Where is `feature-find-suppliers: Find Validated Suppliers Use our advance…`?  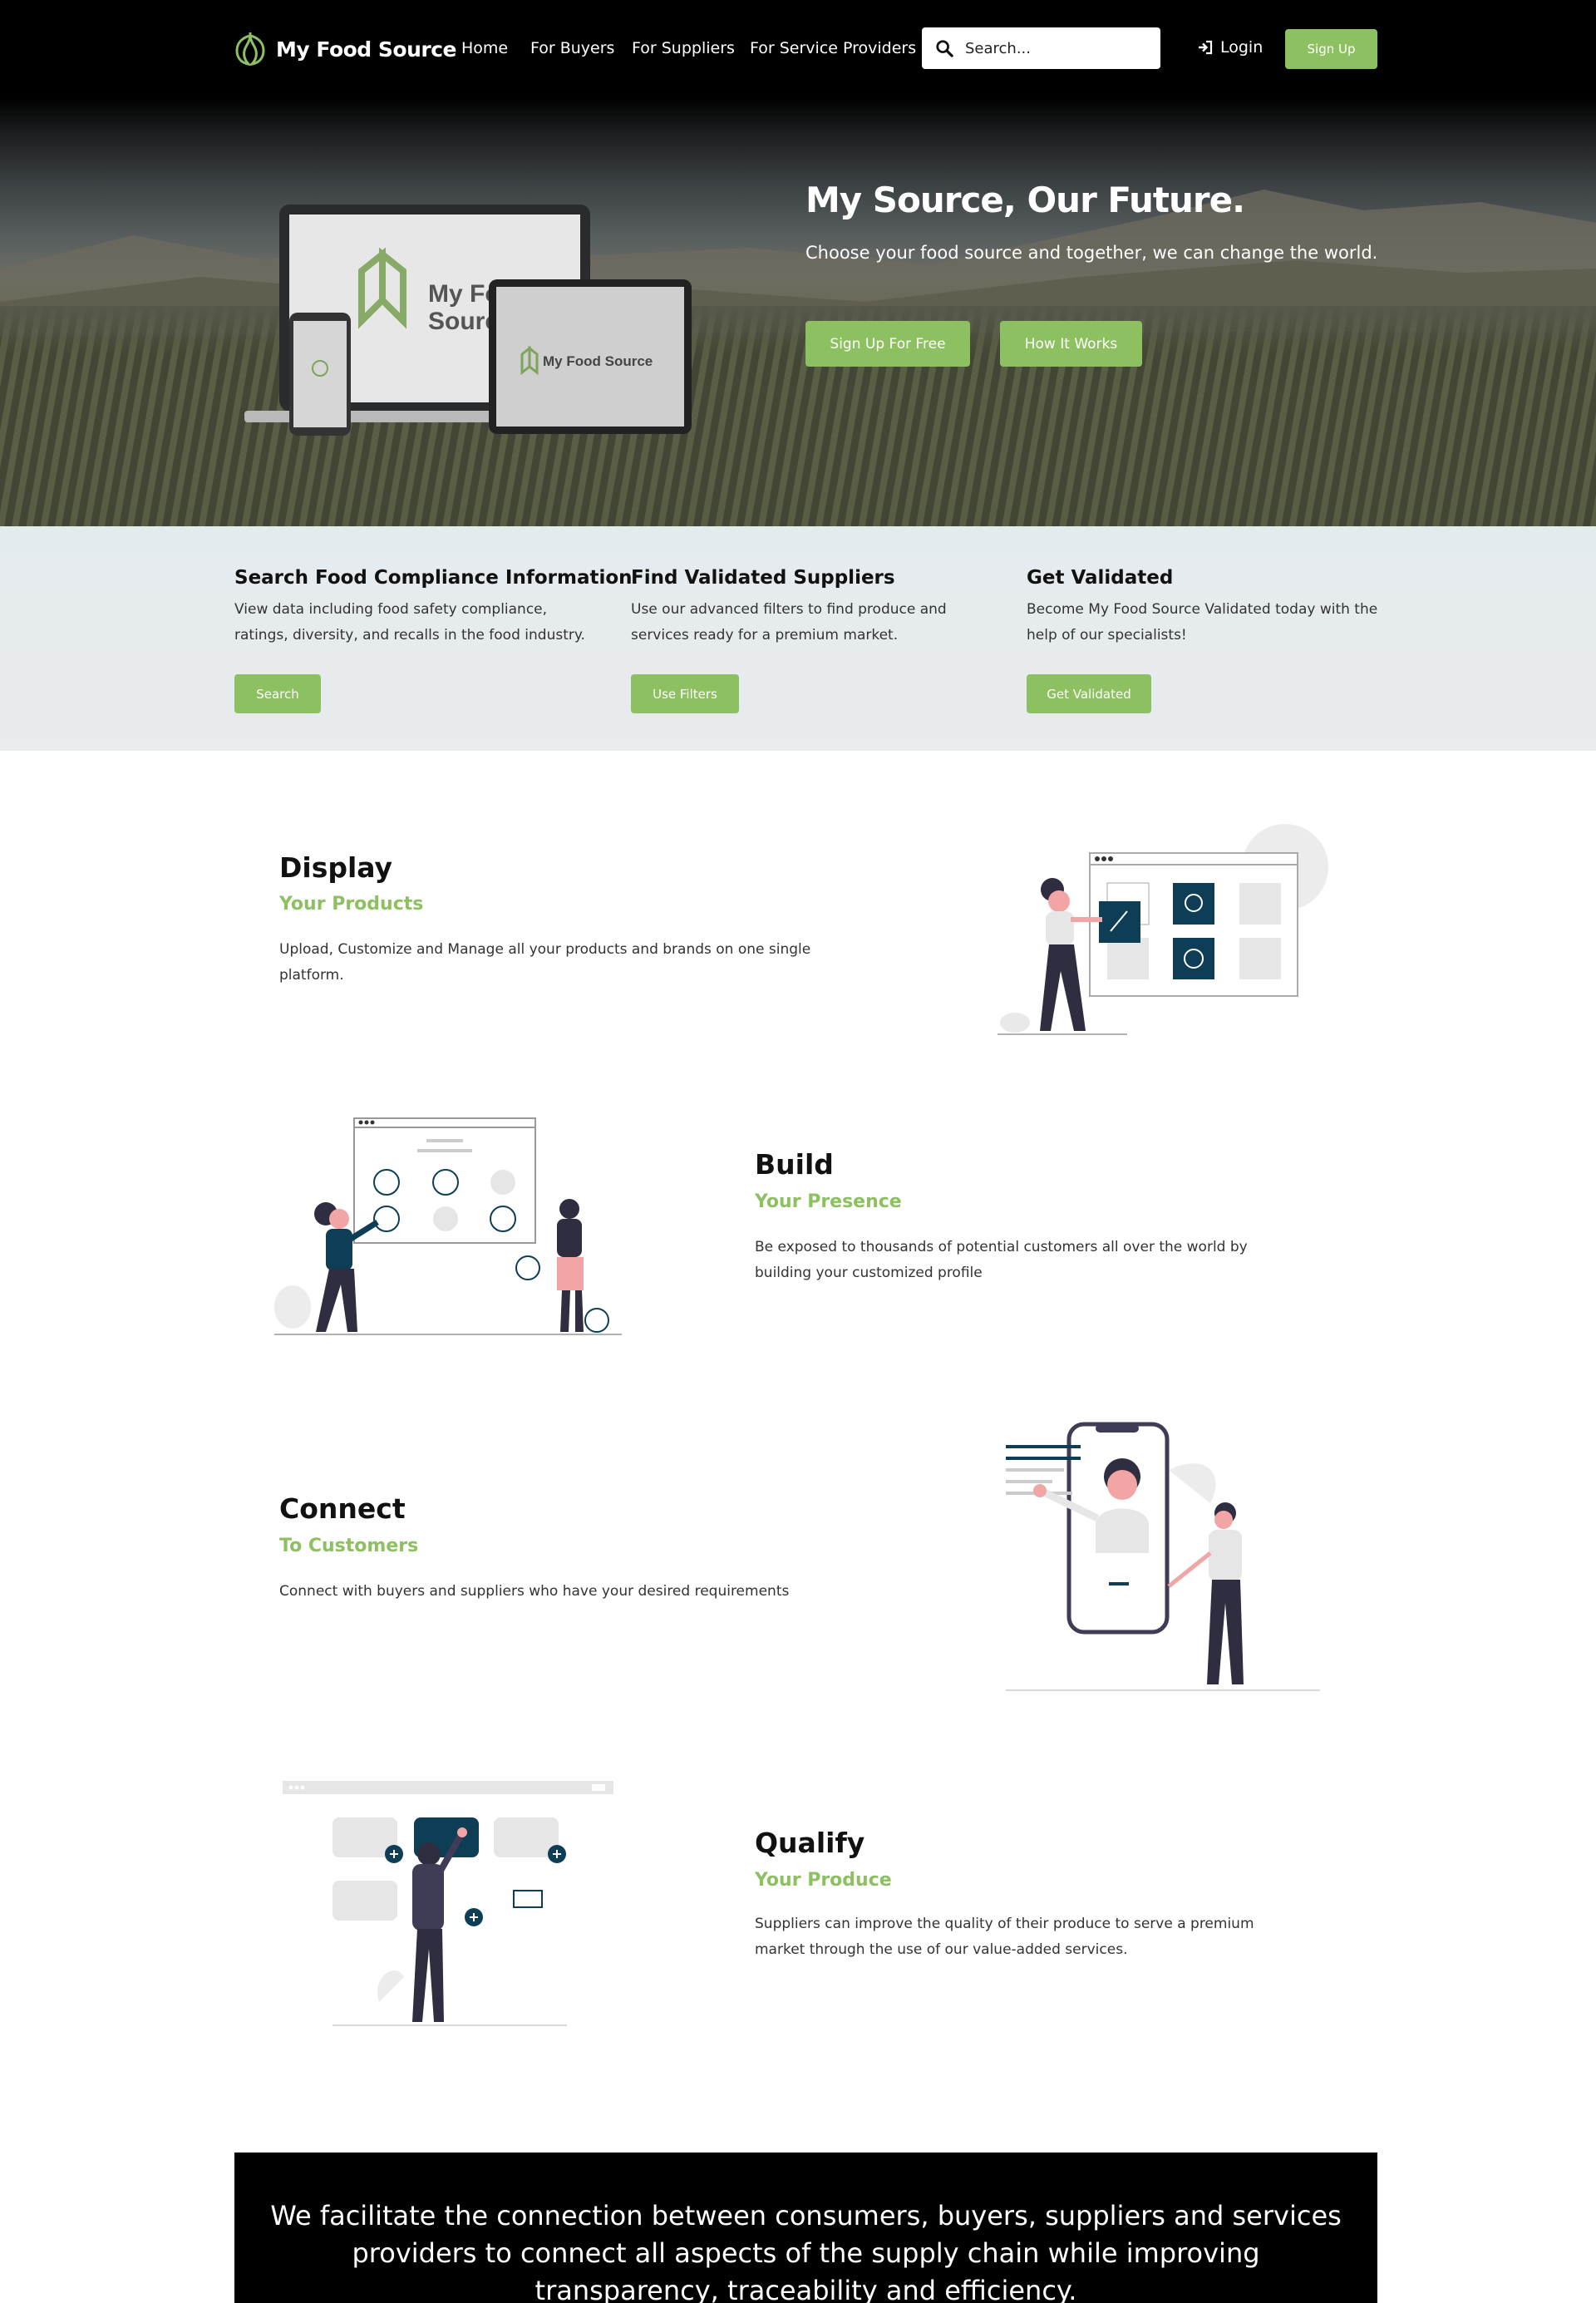
feature-find-suppliers: Find Validated Suppliers Use our advance… is located at coordinates (814, 607).